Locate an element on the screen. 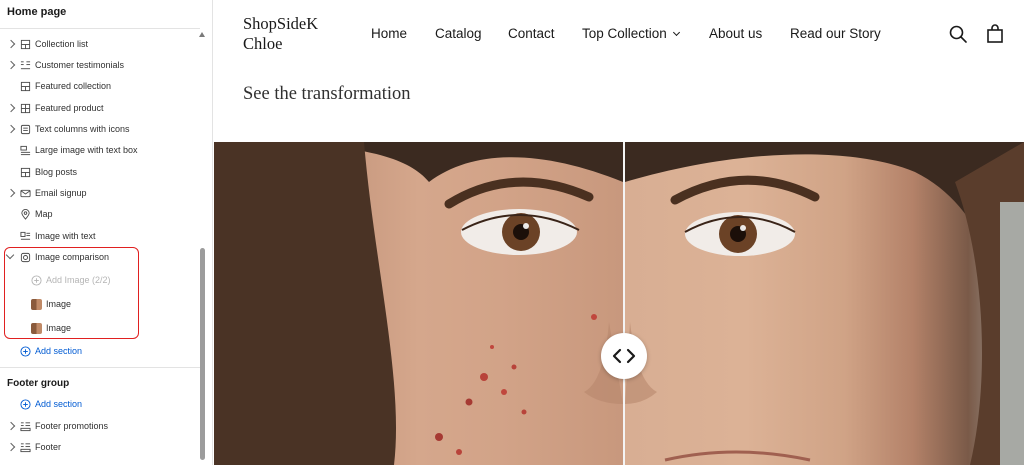 This screenshot has width=1024, height=465. text-block-icon is located at coordinates (25, 129).